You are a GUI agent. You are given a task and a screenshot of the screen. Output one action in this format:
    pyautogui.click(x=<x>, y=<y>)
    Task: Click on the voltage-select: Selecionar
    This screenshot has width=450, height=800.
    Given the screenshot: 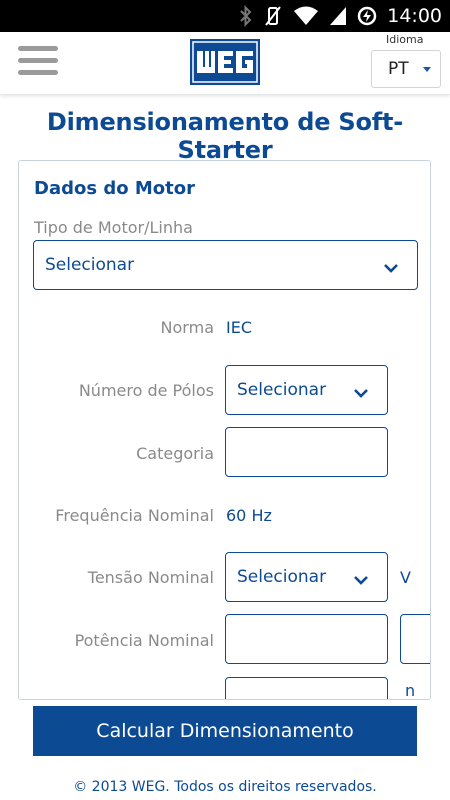 What is the action you would take?
    pyautogui.click(x=306, y=577)
    